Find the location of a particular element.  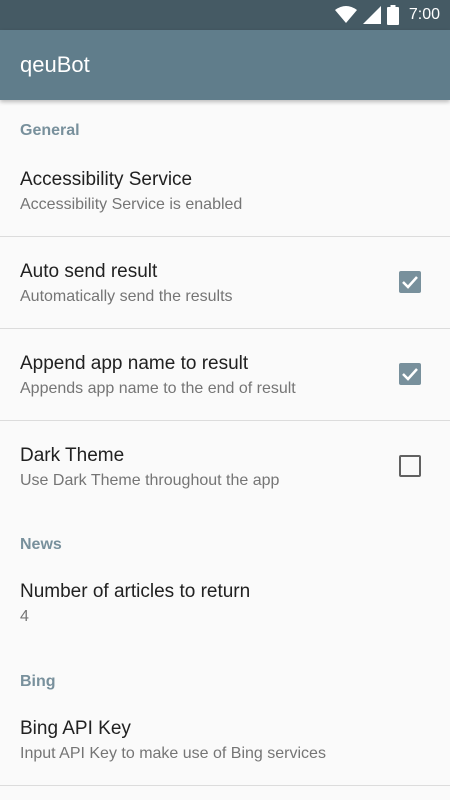

pref-summary: Use Dark Theme throughout the app is located at coordinates (150, 480).